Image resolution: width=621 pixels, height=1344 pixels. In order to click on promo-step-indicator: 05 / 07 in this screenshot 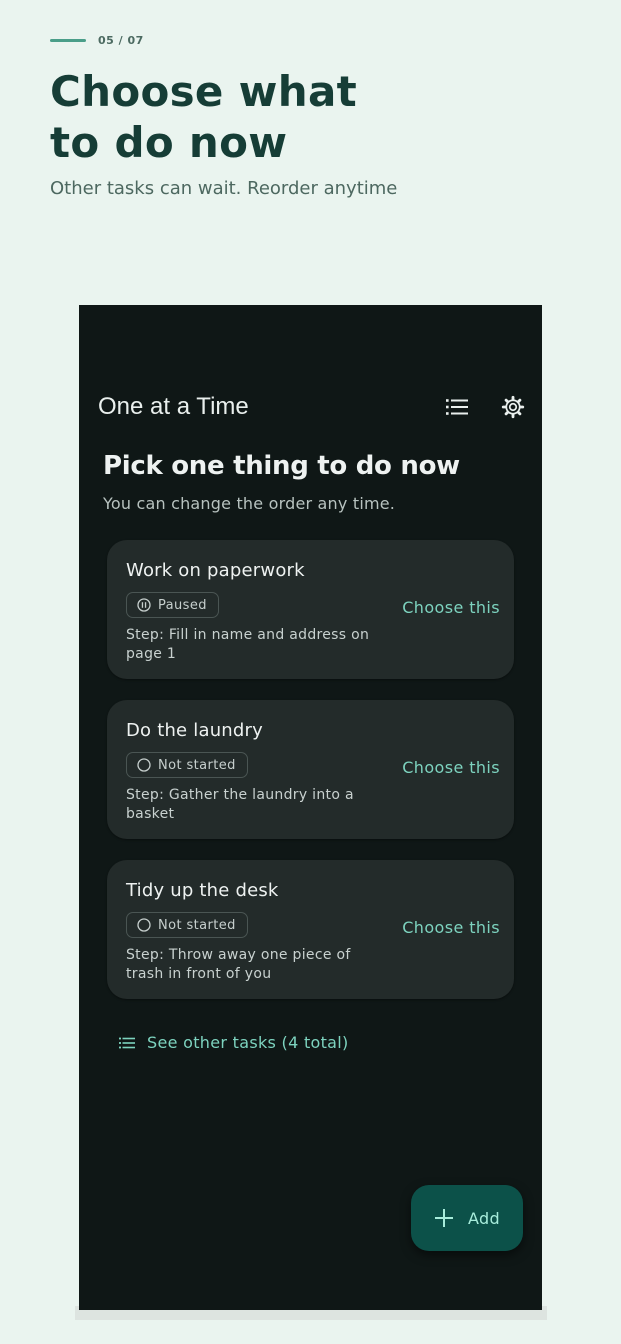, I will do `click(97, 40)`.